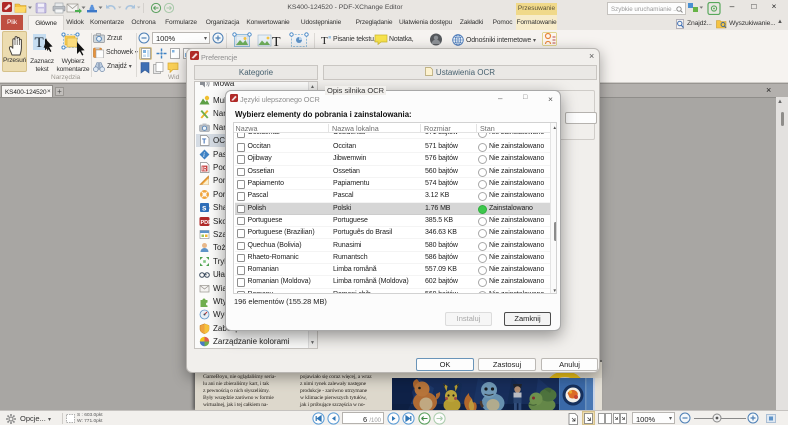 The image size is (788, 425). I want to click on svg-text: PDF, so click(206, 223).